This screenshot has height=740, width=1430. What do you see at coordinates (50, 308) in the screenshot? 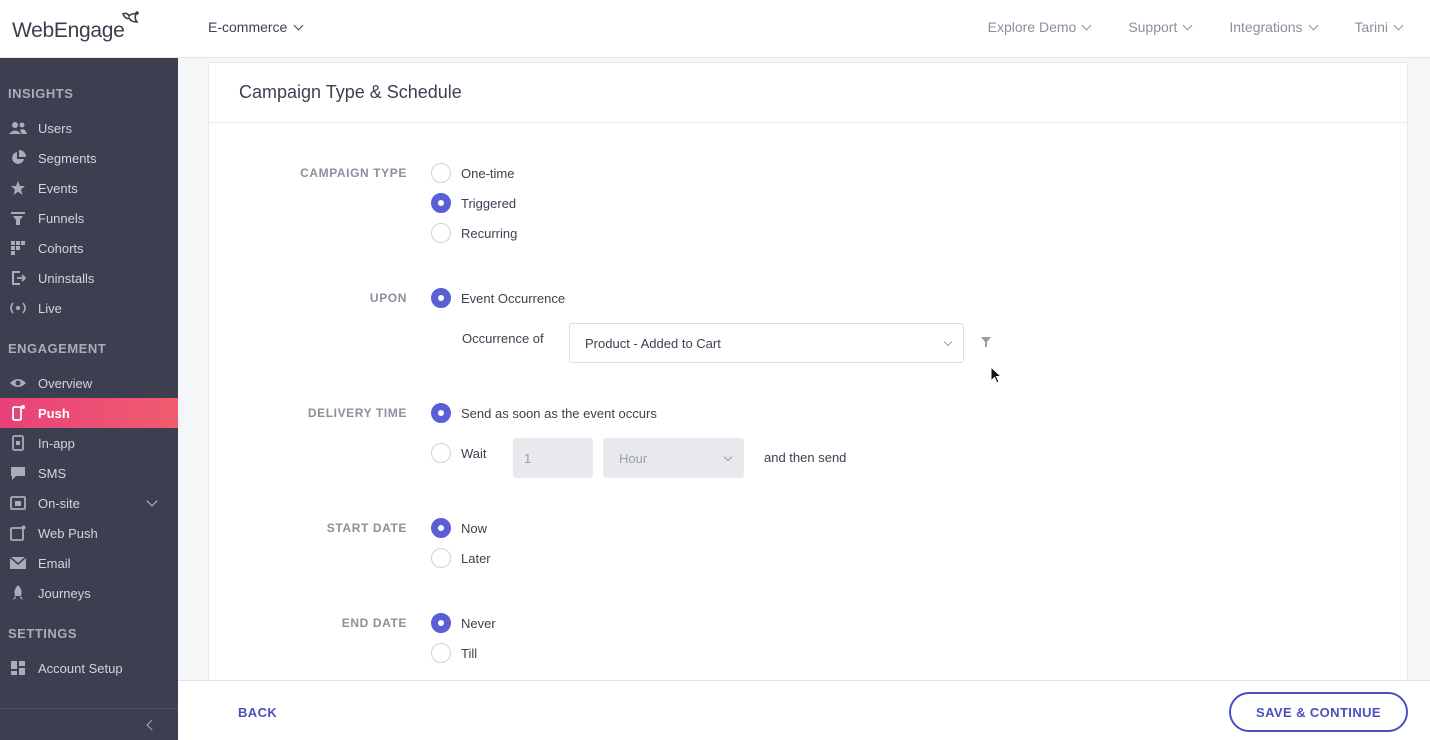
I see `sidebar-item-label: Live` at bounding box center [50, 308].